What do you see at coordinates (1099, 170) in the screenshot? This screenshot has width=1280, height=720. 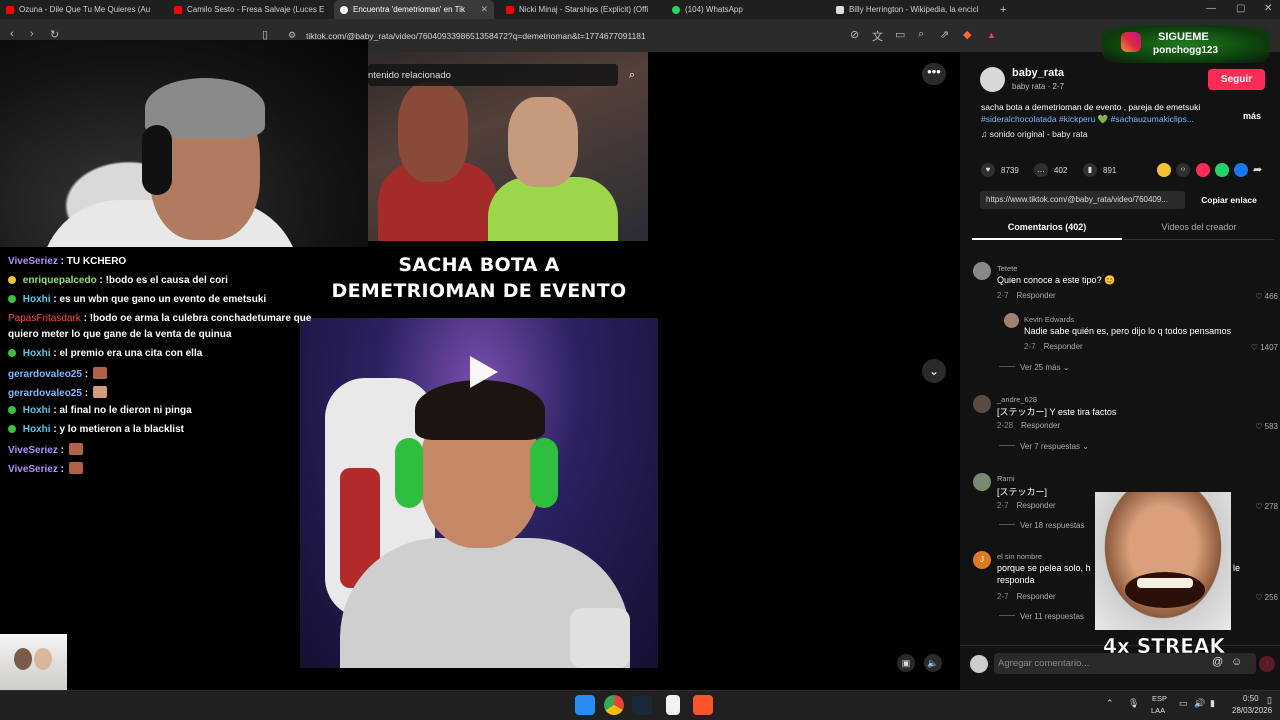 I see `save-button: ▮ 891` at bounding box center [1099, 170].